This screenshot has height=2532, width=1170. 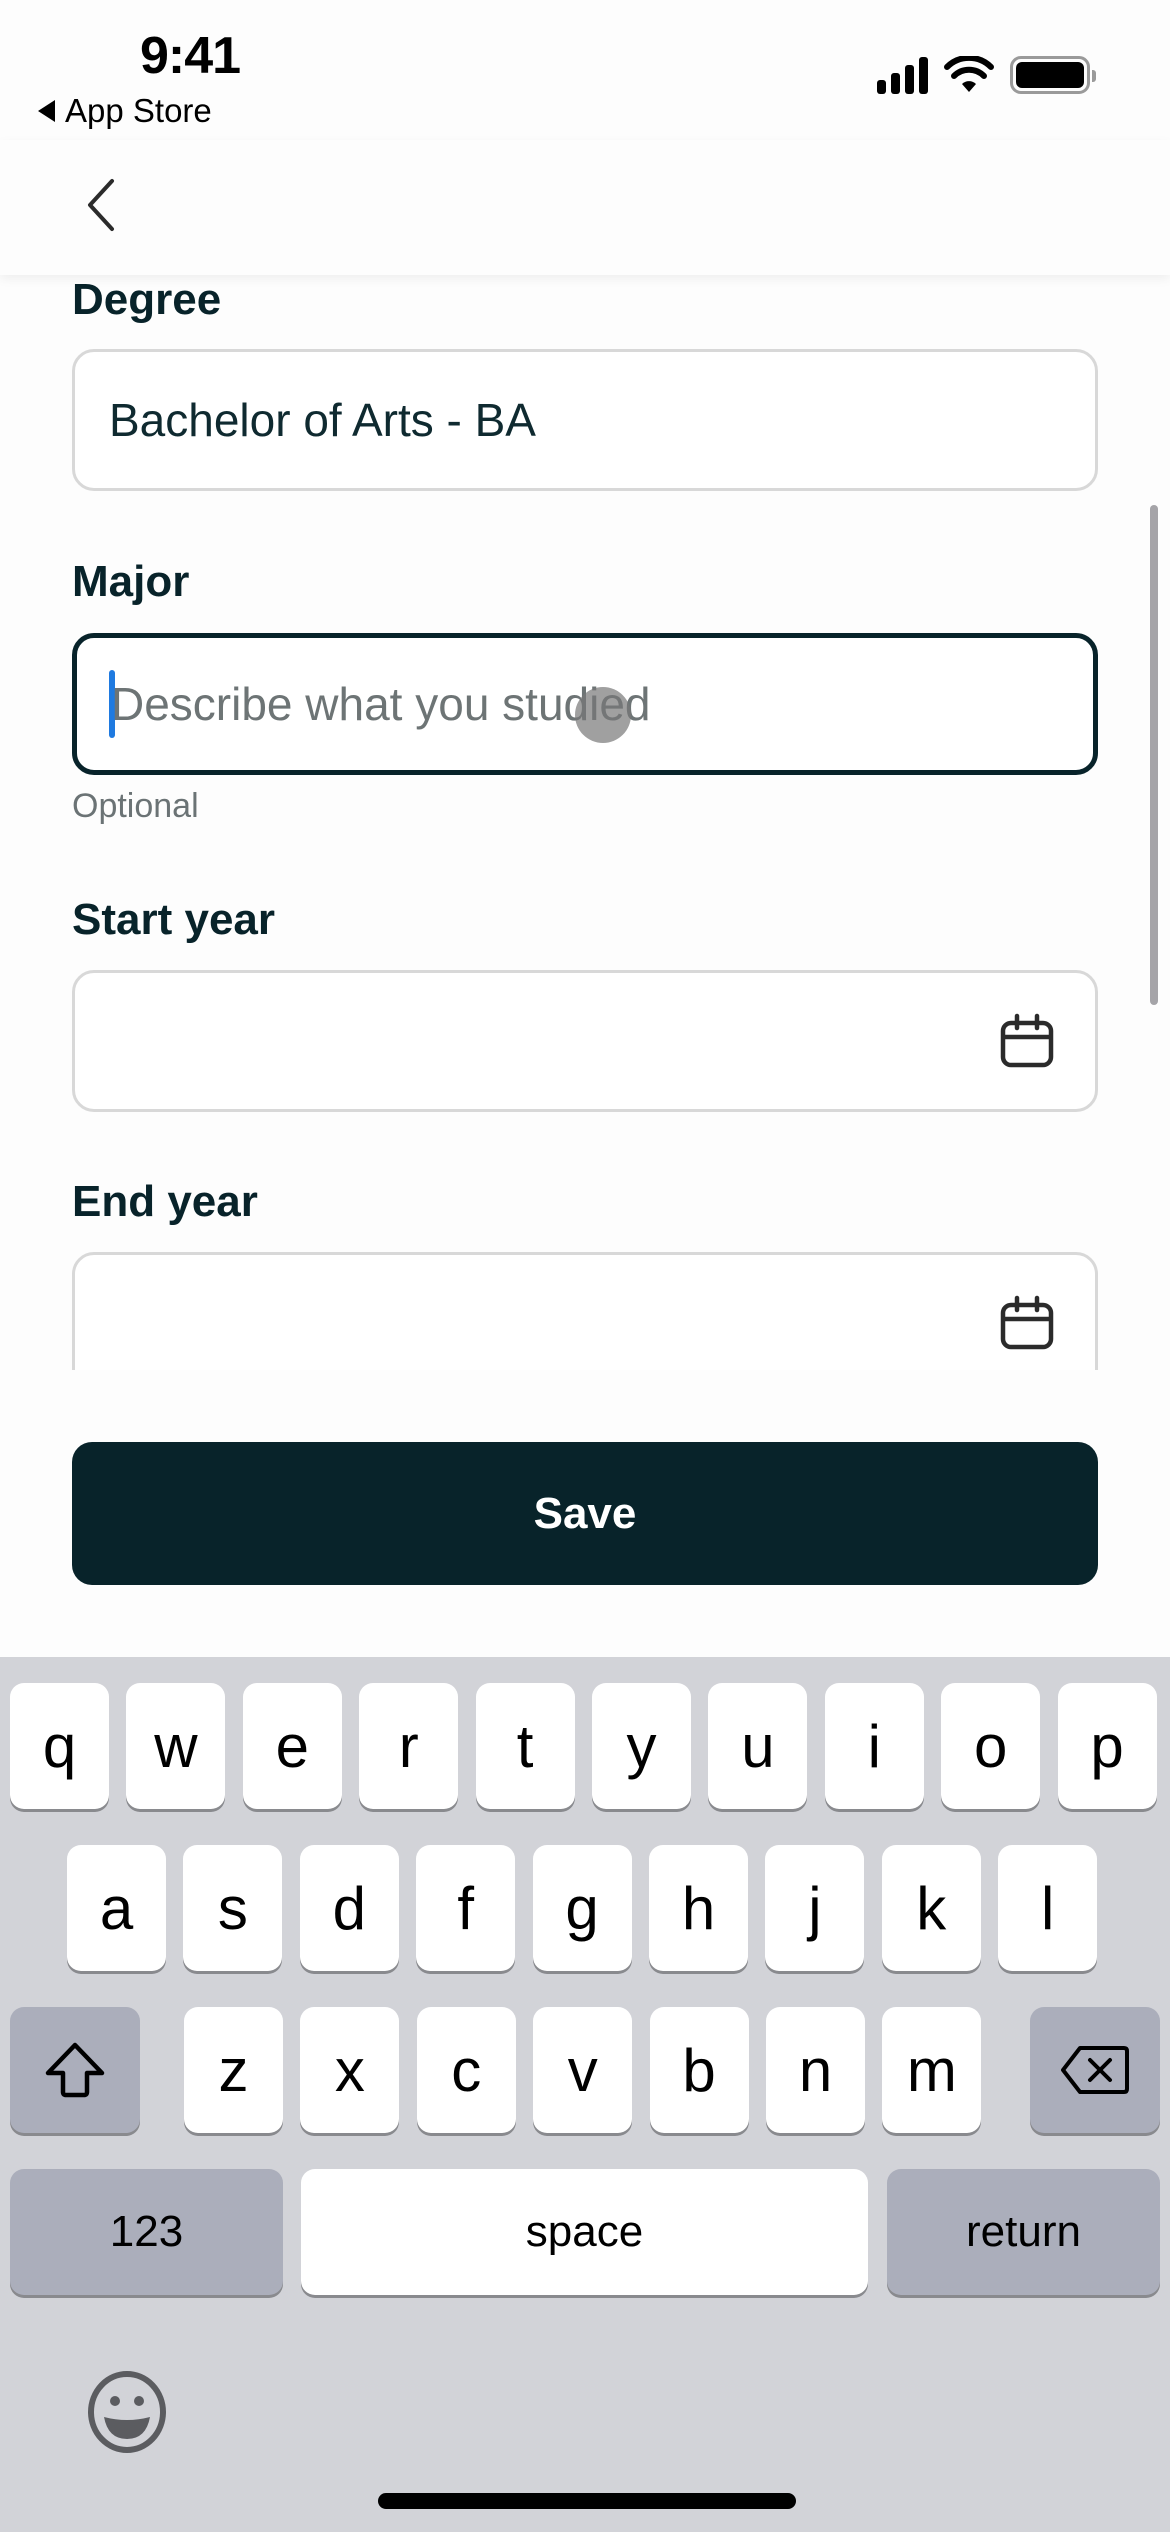 I want to click on shift-key, so click(x=75, y=2070).